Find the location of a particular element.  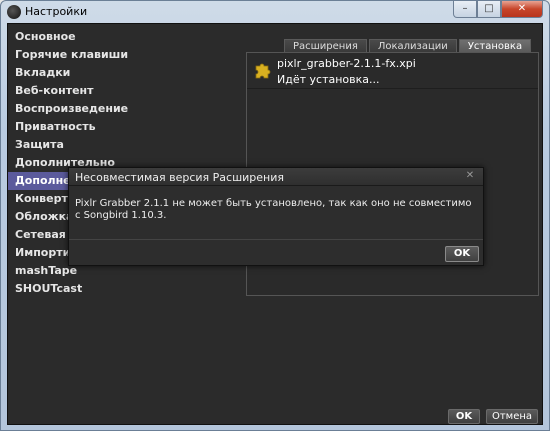

sidebar-item: Горячие клавиши is located at coordinates (123, 55).